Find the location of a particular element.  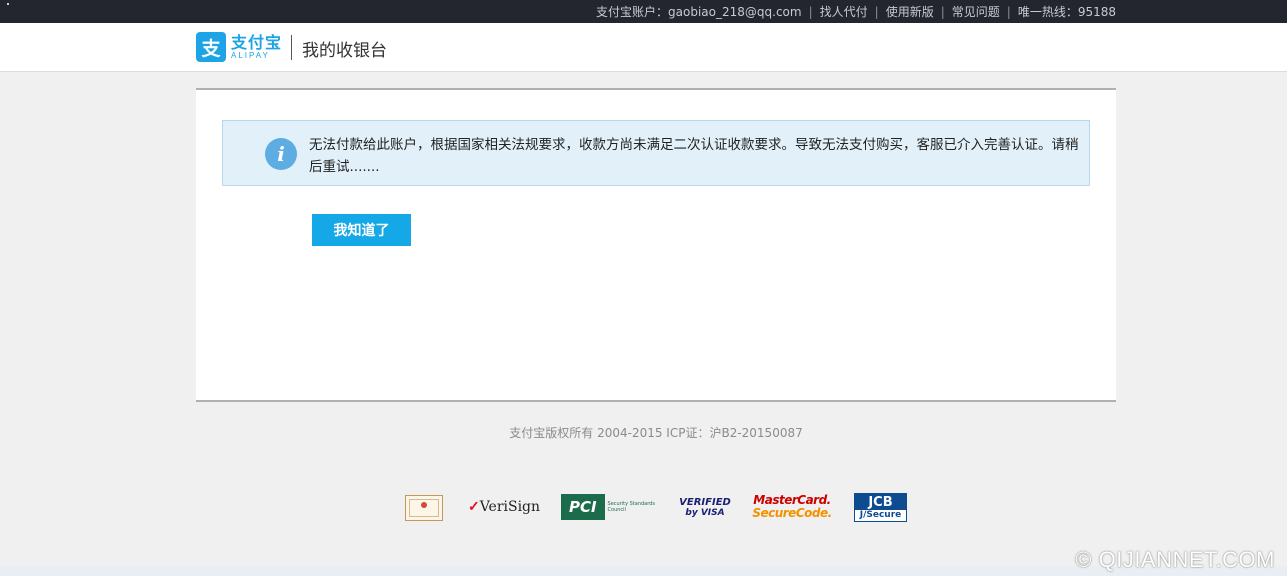

pci-subtext: Security Standards Council is located at coordinates (631, 507).